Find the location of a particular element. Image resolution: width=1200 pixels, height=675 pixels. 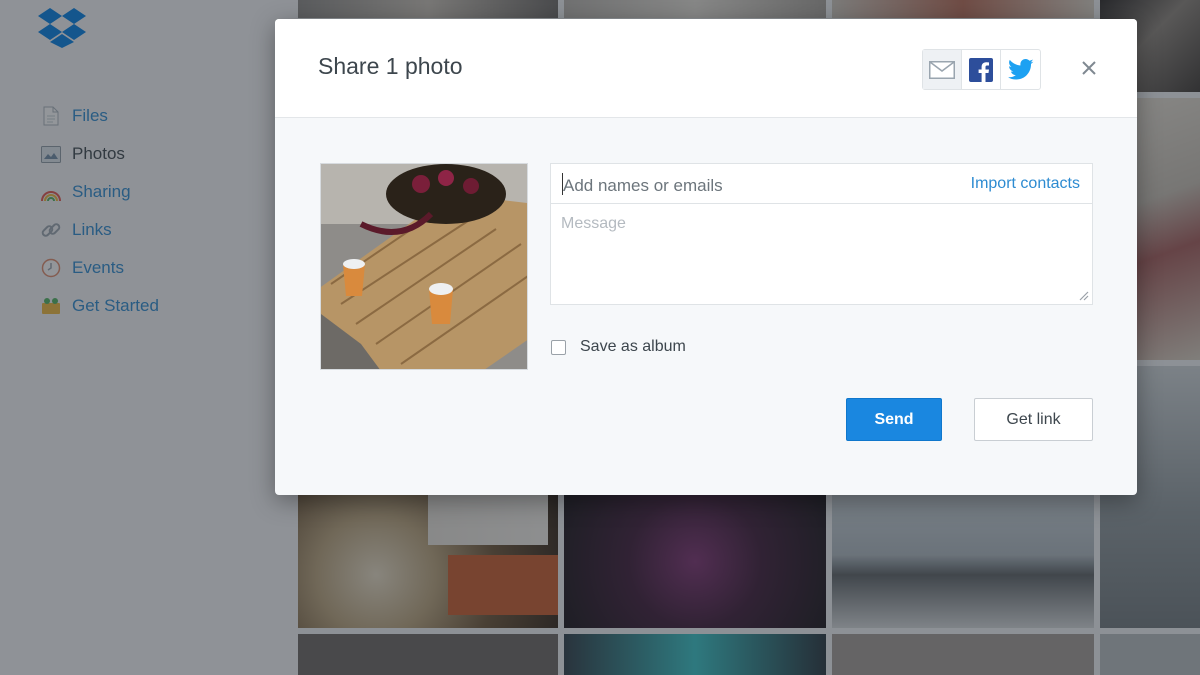

twitter-icon is located at coordinates (1020, 68).